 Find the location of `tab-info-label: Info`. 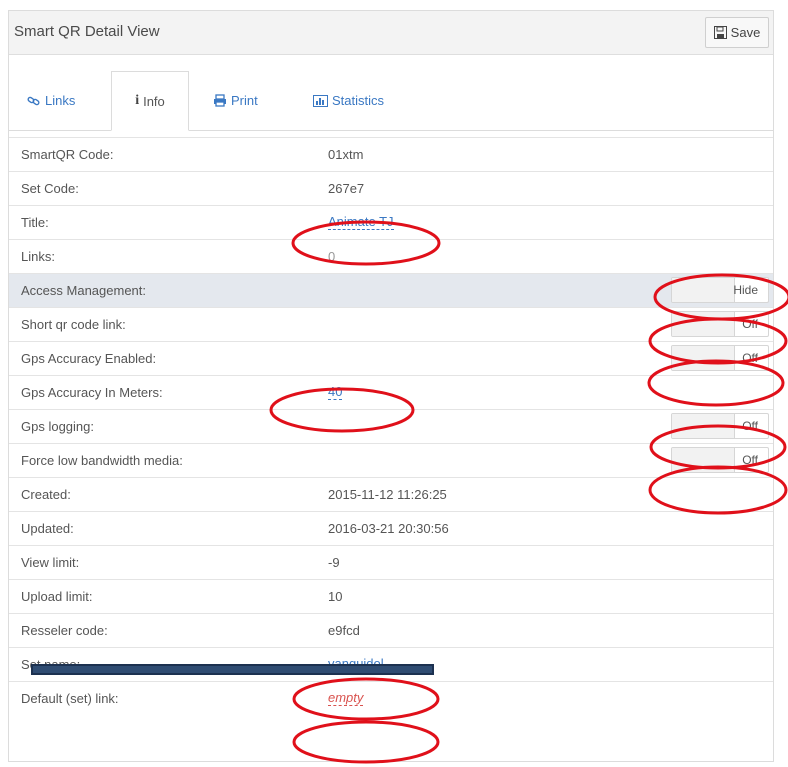

tab-info-label: Info is located at coordinates (154, 101).